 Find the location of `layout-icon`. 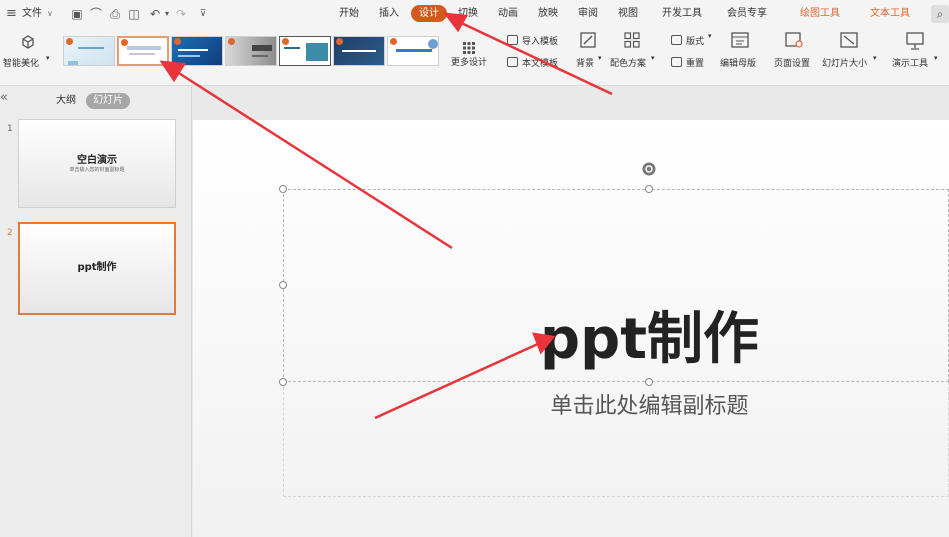

layout-icon is located at coordinates (676, 40).